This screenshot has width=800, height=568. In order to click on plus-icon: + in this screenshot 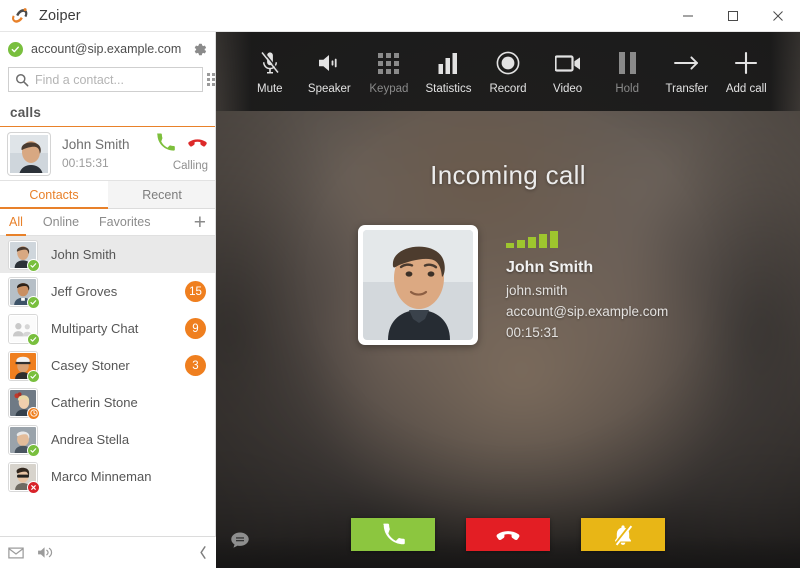, I will do `click(200, 222)`.